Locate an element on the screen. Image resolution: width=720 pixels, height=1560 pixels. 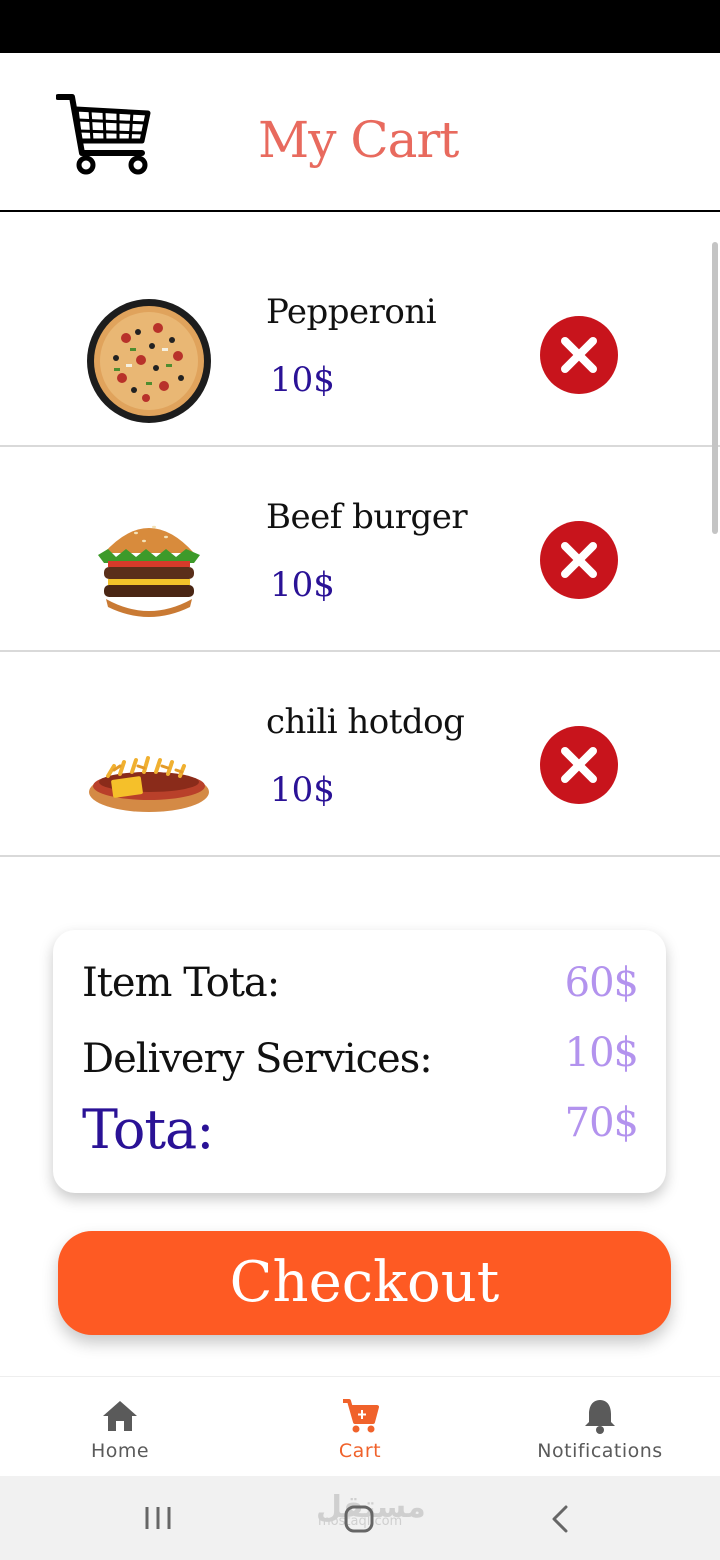
nav-cart: Cart is located at coordinates (360, 1427).